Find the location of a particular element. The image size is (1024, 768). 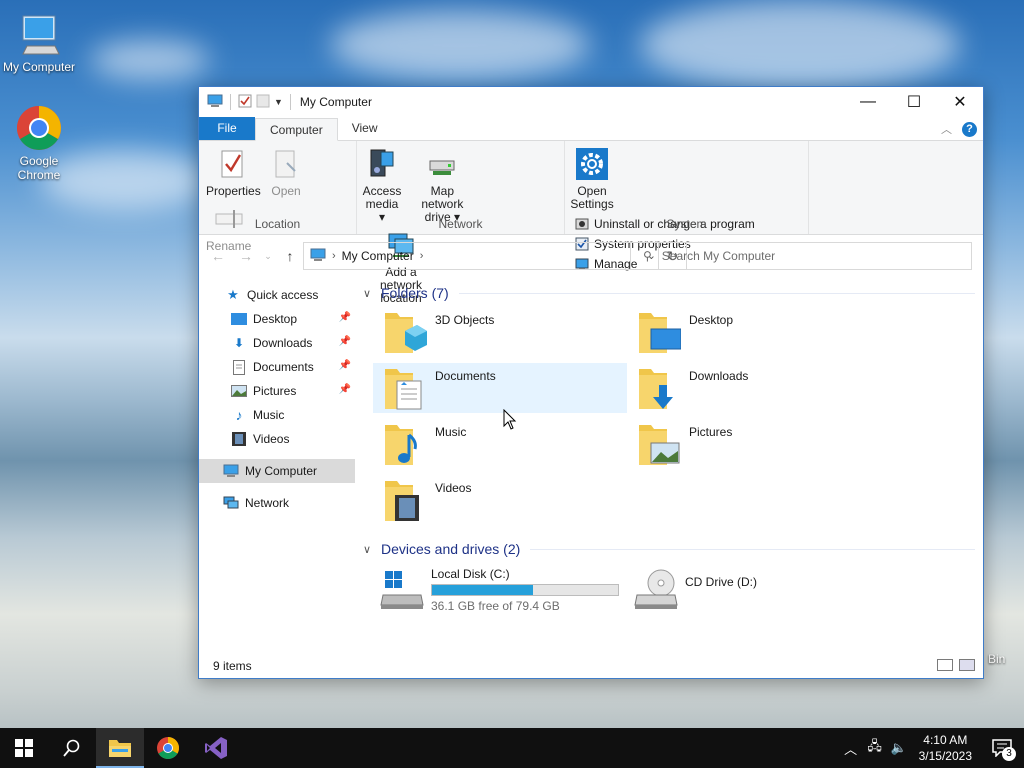

search-icon: ⚲ is located at coordinates (647, 256).